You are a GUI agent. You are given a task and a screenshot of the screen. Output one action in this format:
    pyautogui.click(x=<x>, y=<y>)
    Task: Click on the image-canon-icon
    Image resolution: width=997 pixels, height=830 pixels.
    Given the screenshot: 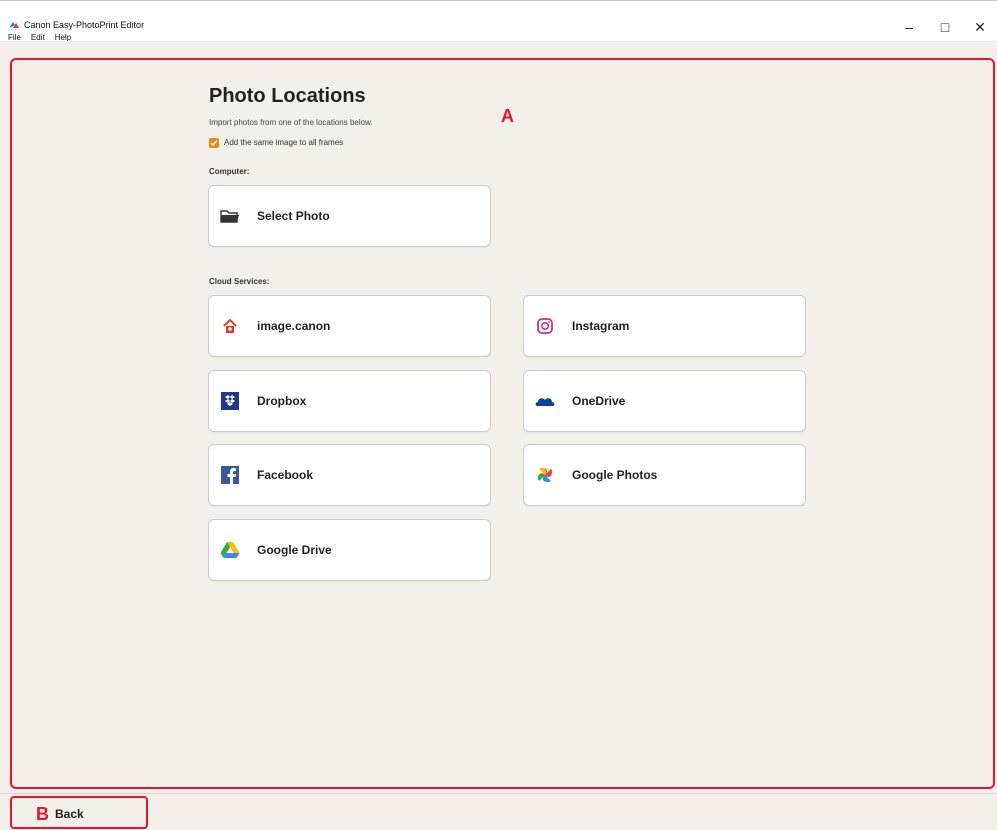 What is the action you would take?
    pyautogui.click(x=230, y=326)
    